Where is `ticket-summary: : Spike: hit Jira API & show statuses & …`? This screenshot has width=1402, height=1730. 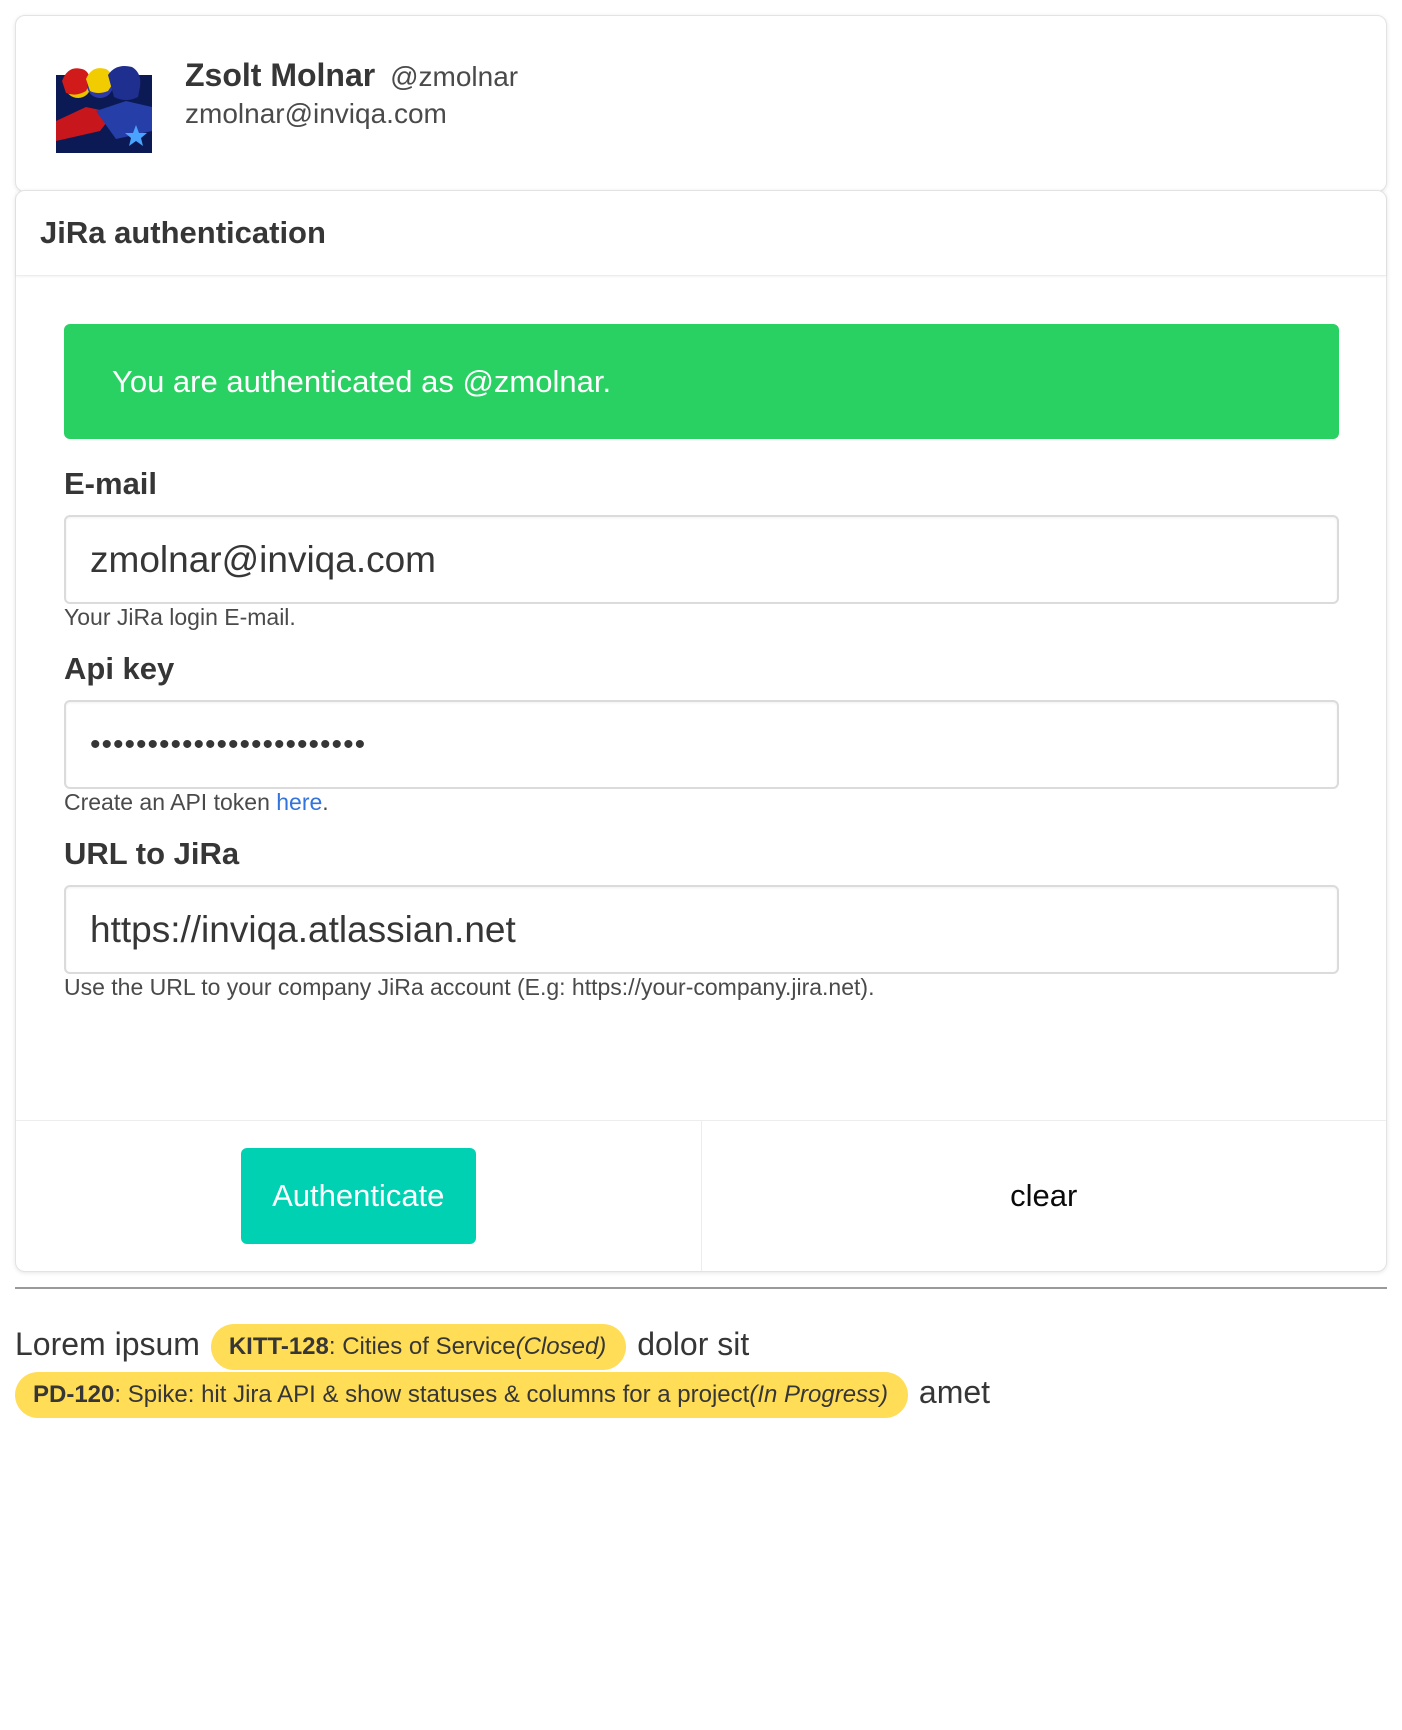
ticket-summary: : Spike: hit Jira API & show statuses & … is located at coordinates (432, 1394).